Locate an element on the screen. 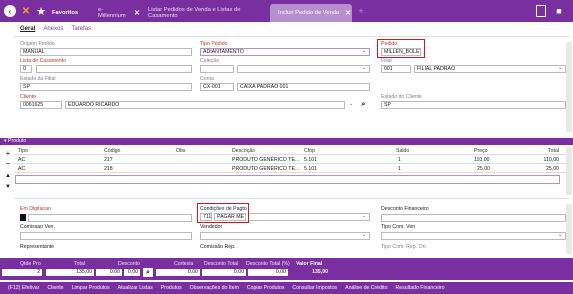  comissao-ven-field is located at coordinates (106, 236).